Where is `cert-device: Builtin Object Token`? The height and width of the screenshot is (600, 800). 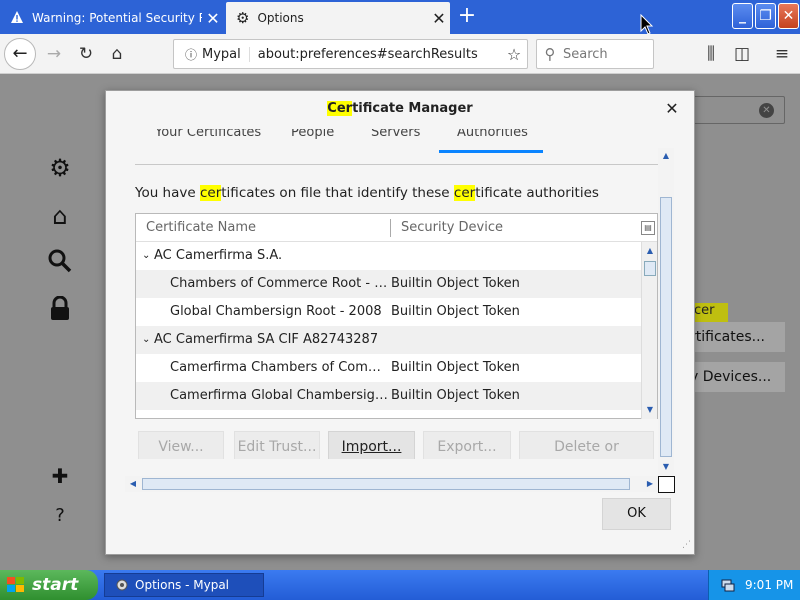
cert-device: Builtin Object Token is located at coordinates (455, 311).